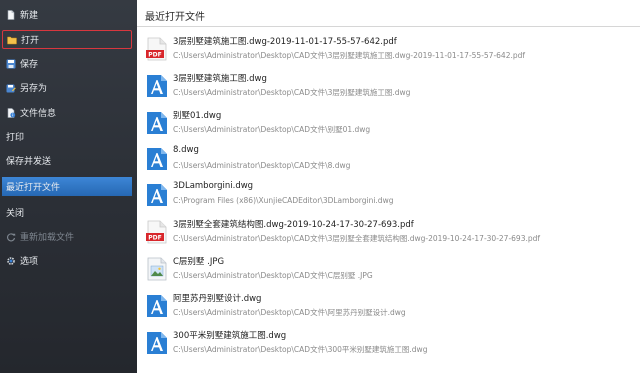  Describe the element at coordinates (11, 64) in the screenshot. I see `save-icon` at that location.